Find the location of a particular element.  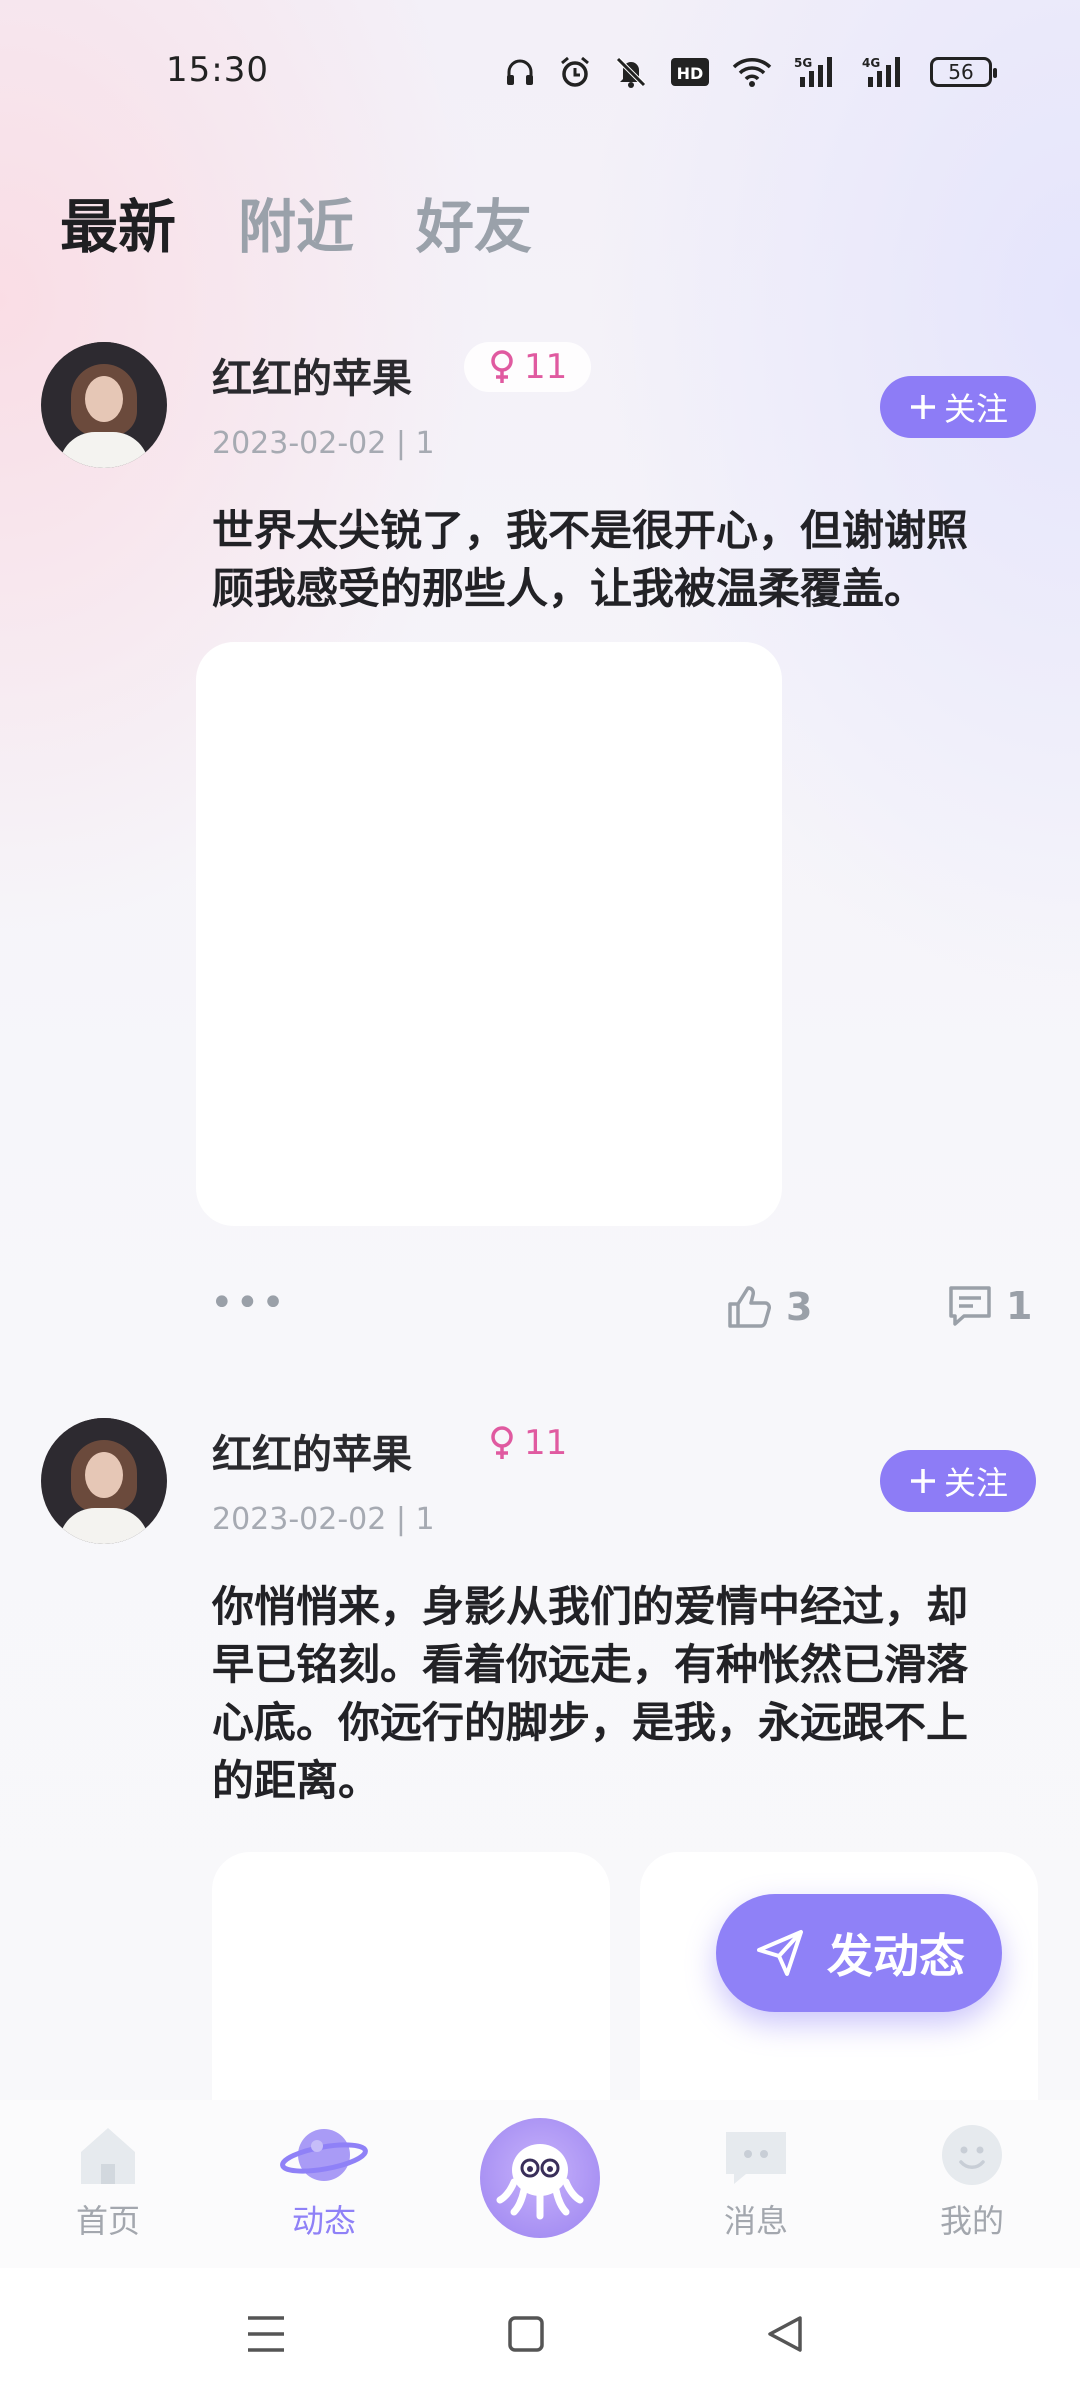

nav-feed-label: 动态 is located at coordinates (323, 2221).